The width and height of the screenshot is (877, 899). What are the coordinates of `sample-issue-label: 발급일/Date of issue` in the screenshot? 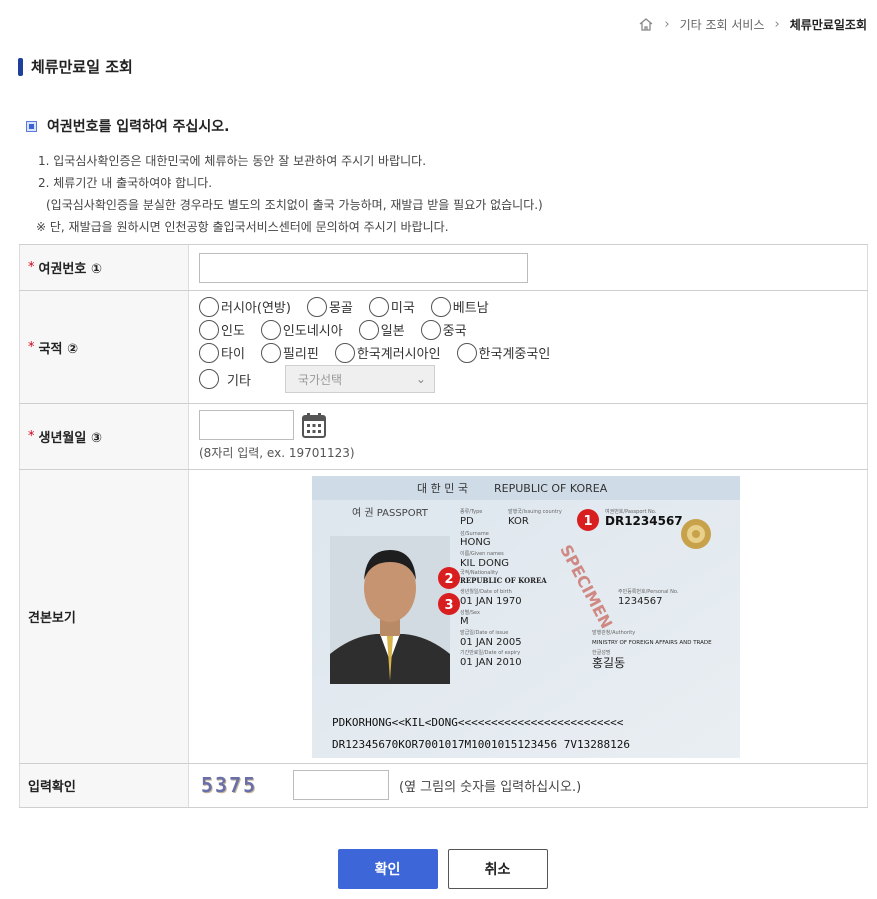 It's located at (484, 632).